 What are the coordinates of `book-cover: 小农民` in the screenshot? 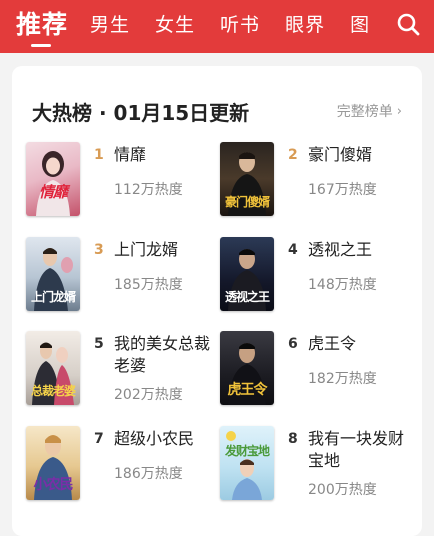 It's located at (53, 463).